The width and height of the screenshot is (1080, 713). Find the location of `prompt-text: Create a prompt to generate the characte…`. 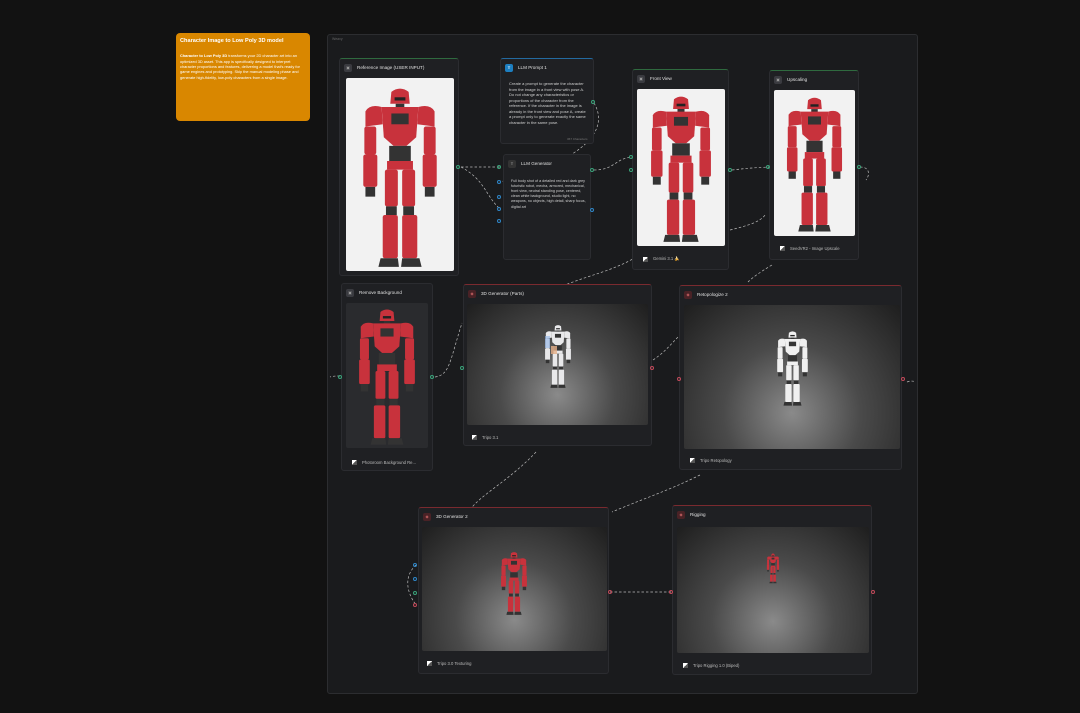

prompt-text: Create a prompt to generate the characte… is located at coordinates (549, 107).